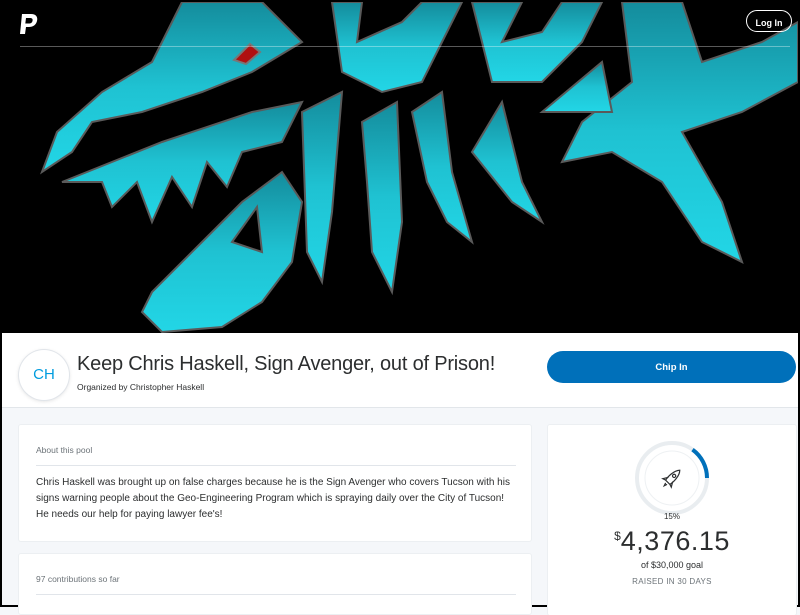  I want to click on goal-text: of $30,000 goal, so click(672, 565).